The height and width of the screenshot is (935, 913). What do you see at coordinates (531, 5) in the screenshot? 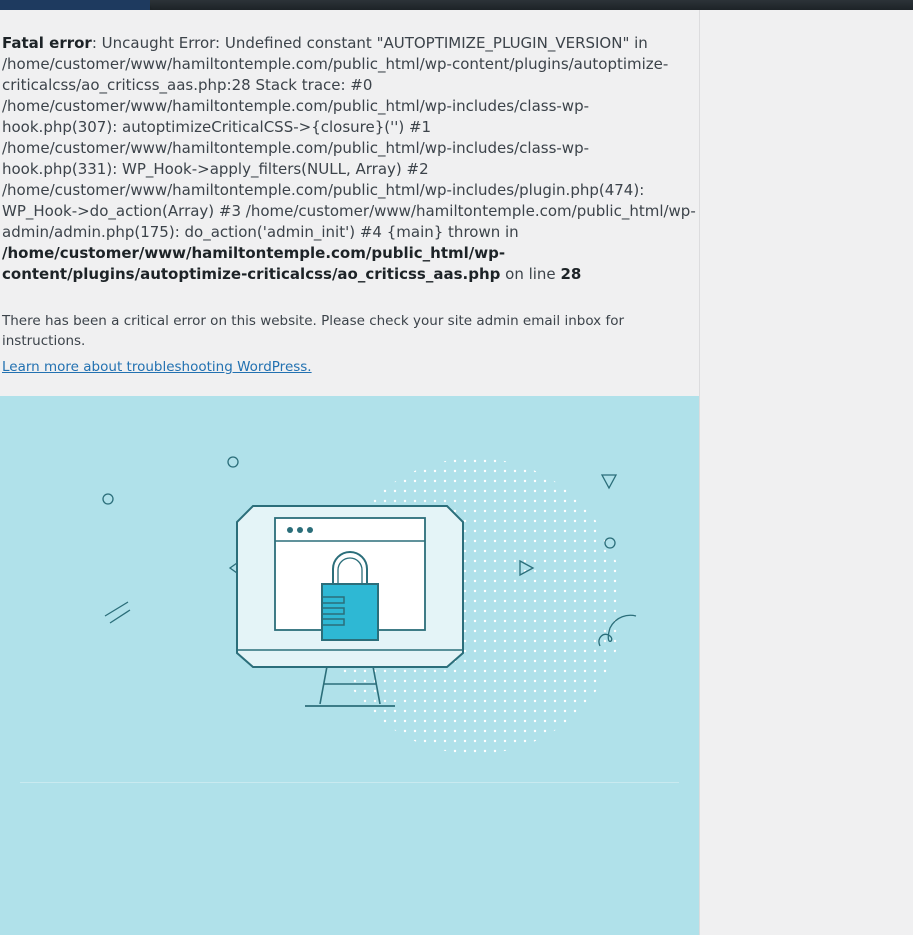
I see `top-bar-strip` at bounding box center [531, 5].